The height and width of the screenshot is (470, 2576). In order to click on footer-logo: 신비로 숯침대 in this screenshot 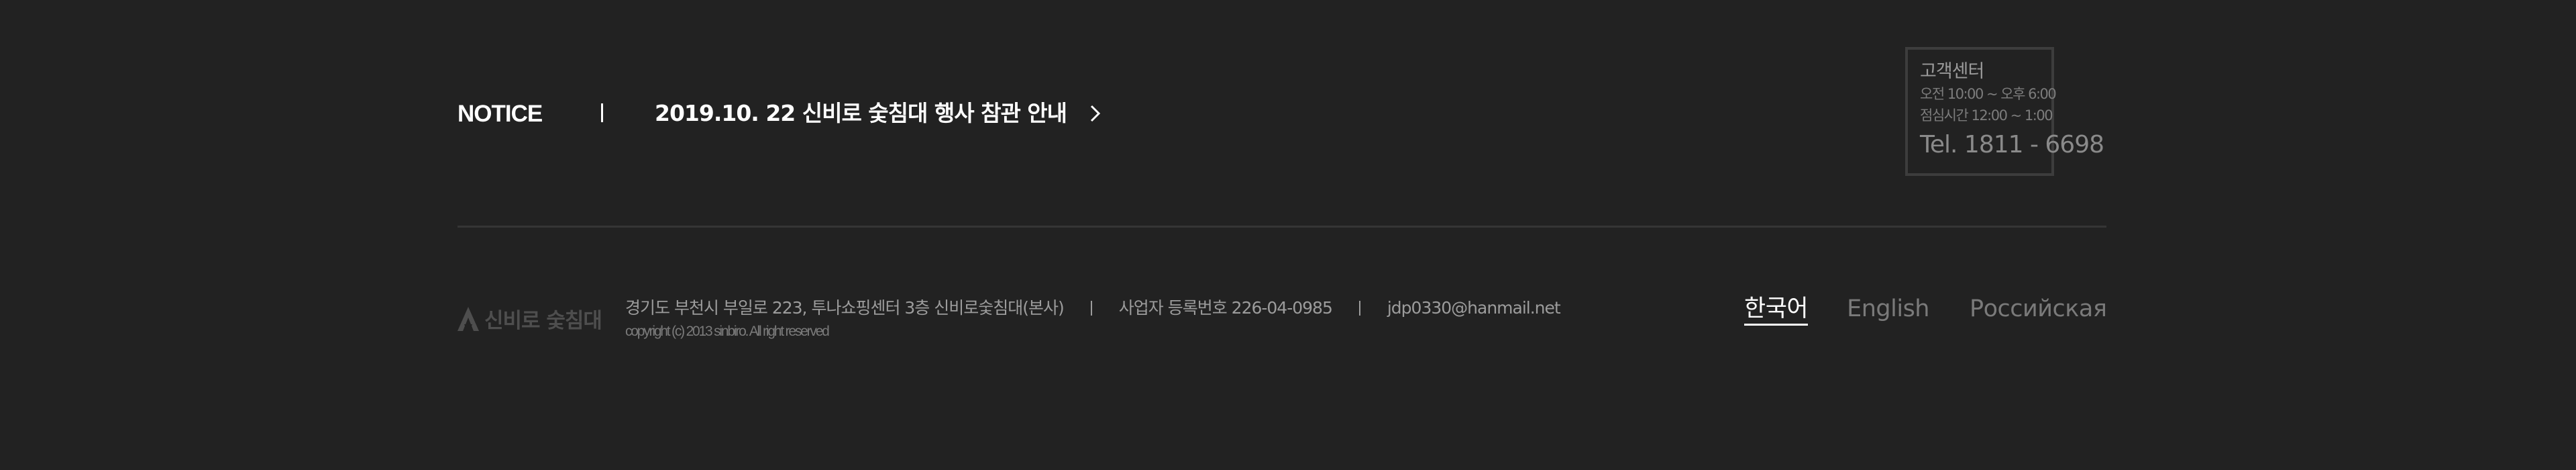, I will do `click(529, 318)`.